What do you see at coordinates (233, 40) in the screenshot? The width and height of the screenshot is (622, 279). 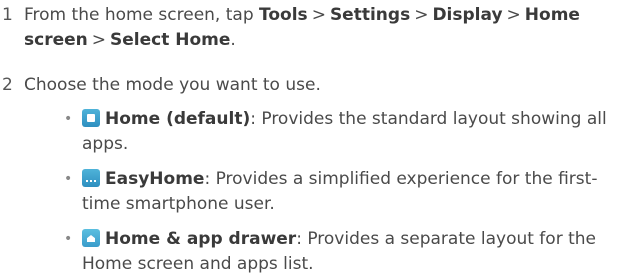 I see `step-end: .` at bounding box center [233, 40].